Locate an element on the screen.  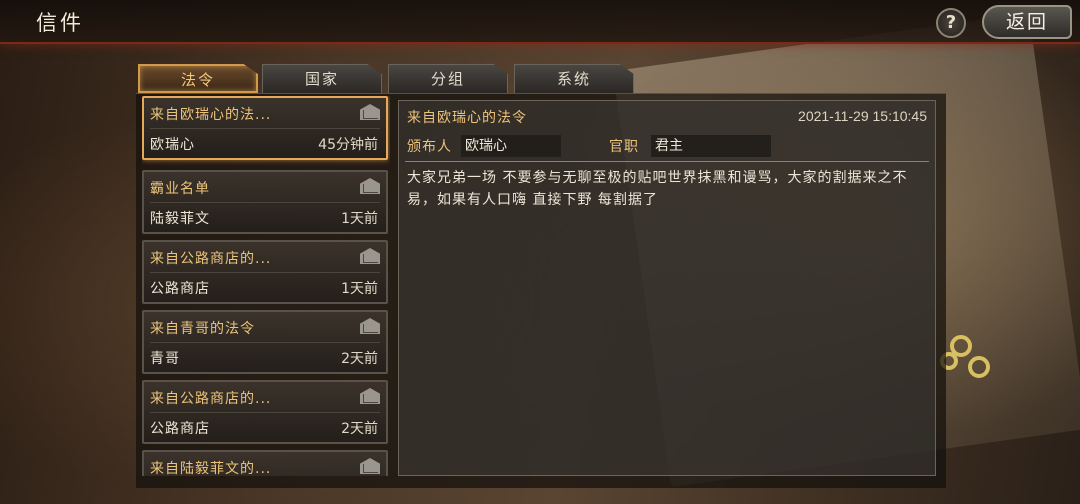
mail-item: 来自公路商店的... 公路商店 2天前 is located at coordinates (265, 412).